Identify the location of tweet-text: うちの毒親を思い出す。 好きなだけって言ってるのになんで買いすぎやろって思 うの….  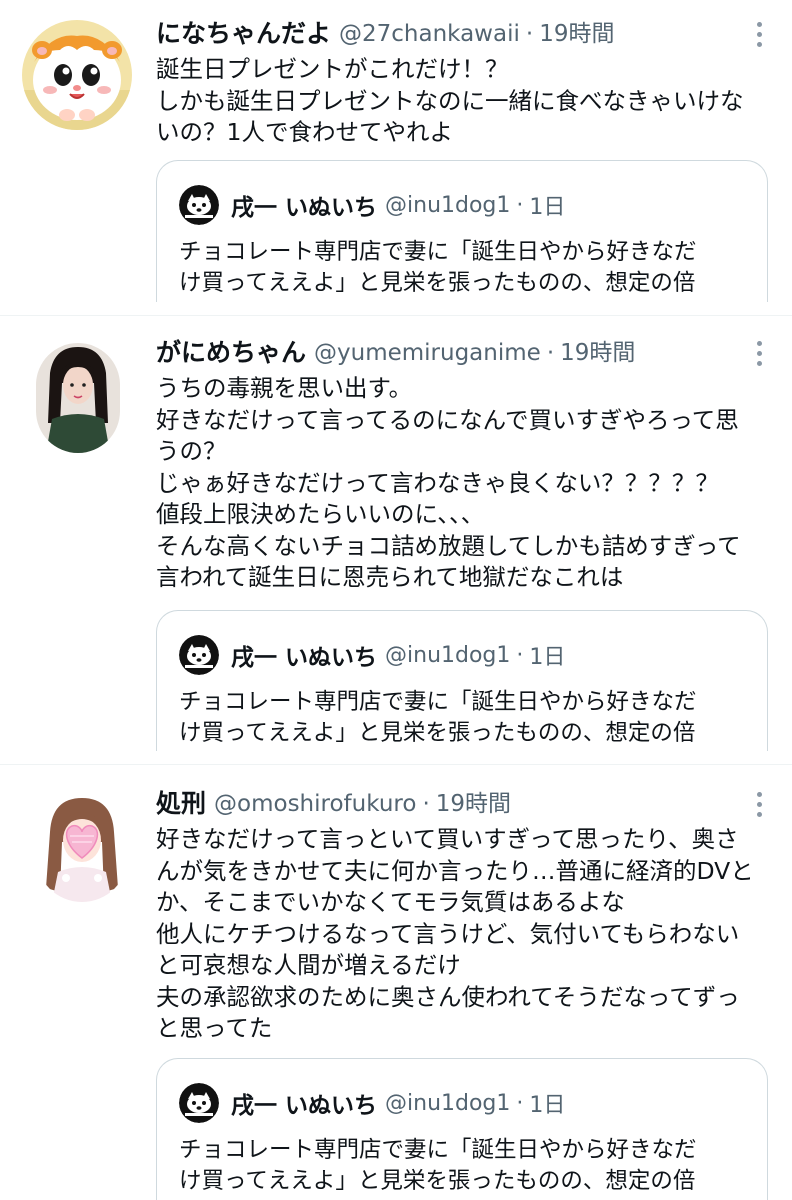
(462, 483).